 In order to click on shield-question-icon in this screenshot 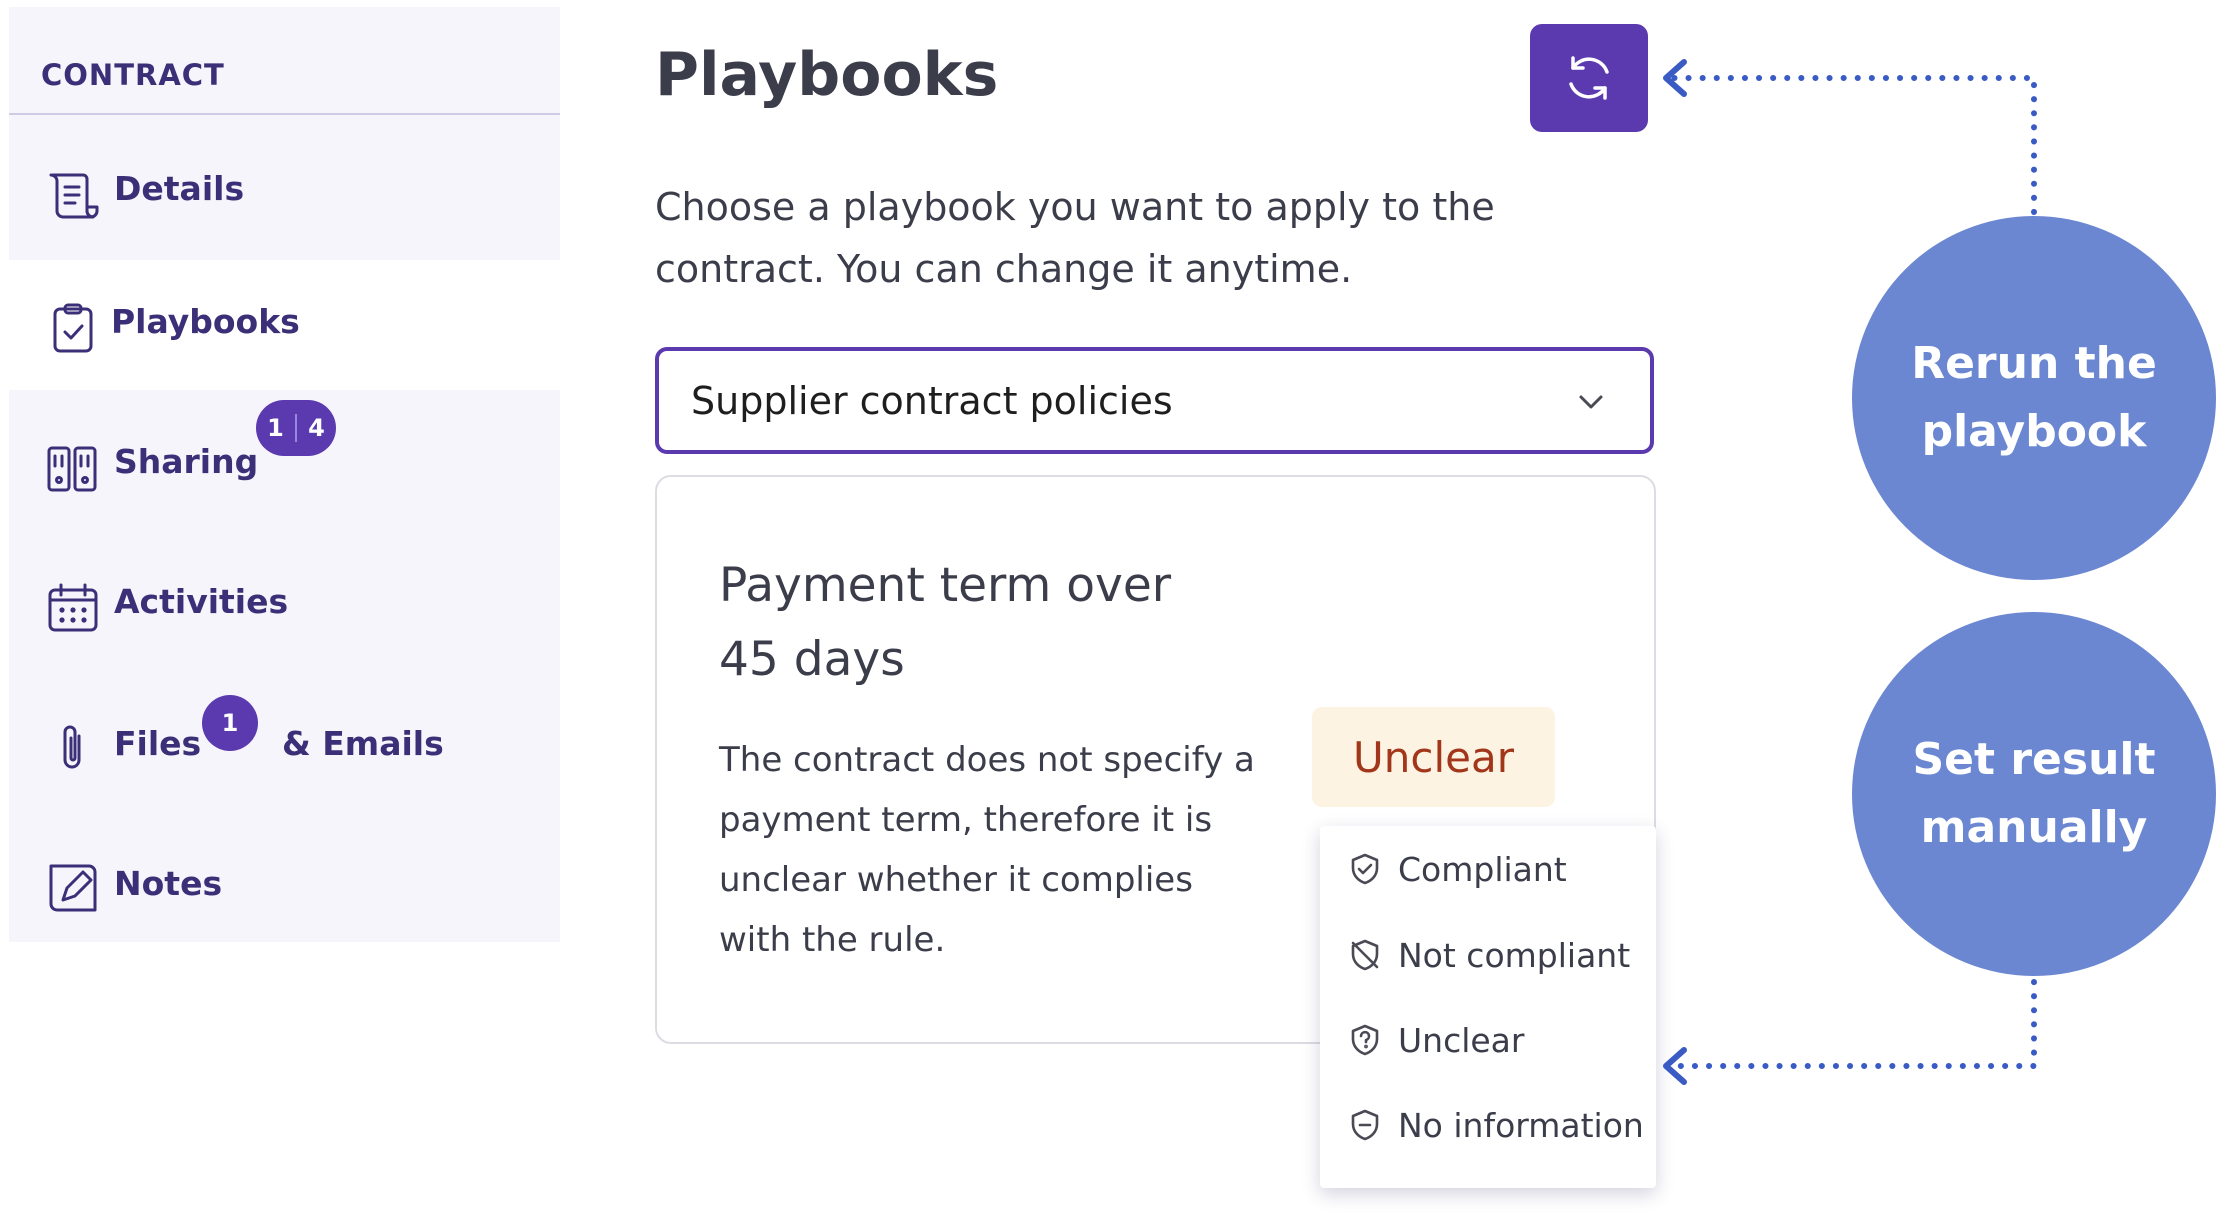, I will do `click(1365, 1040)`.